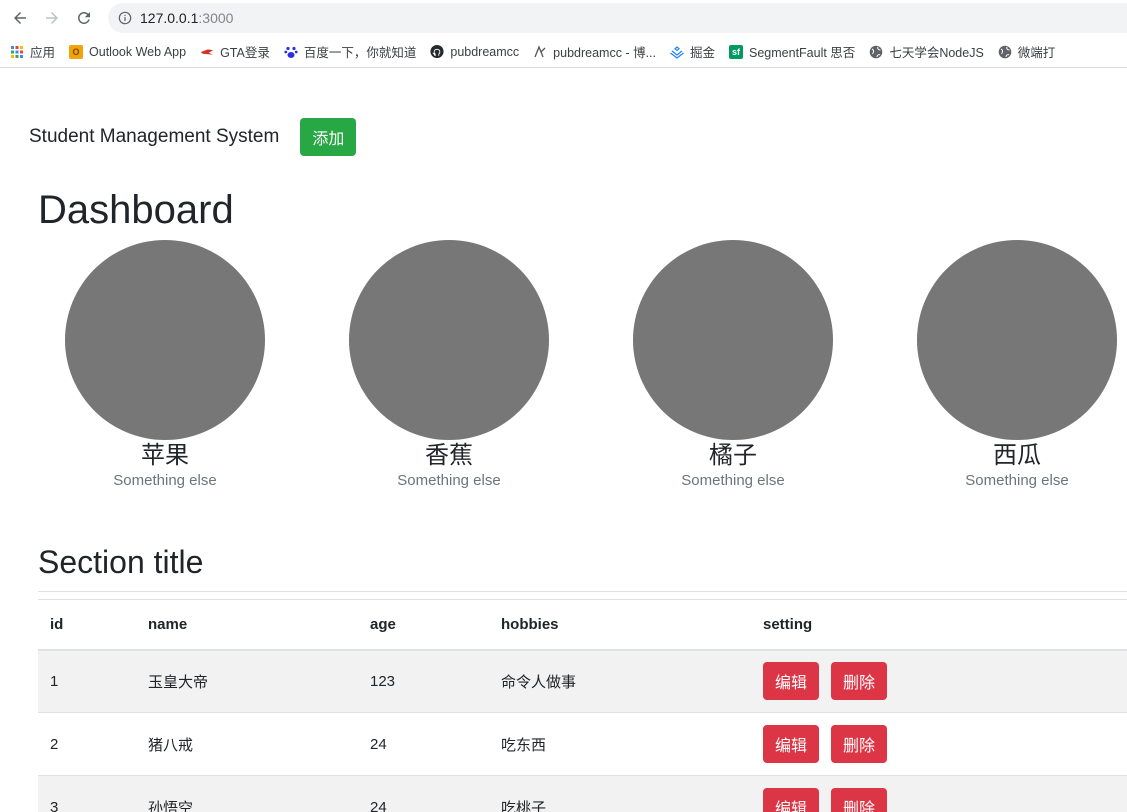 The width and height of the screenshot is (1127, 812). Describe the element at coordinates (247, 681) in the screenshot. I see `cell-name: 玉皇大帝` at that location.